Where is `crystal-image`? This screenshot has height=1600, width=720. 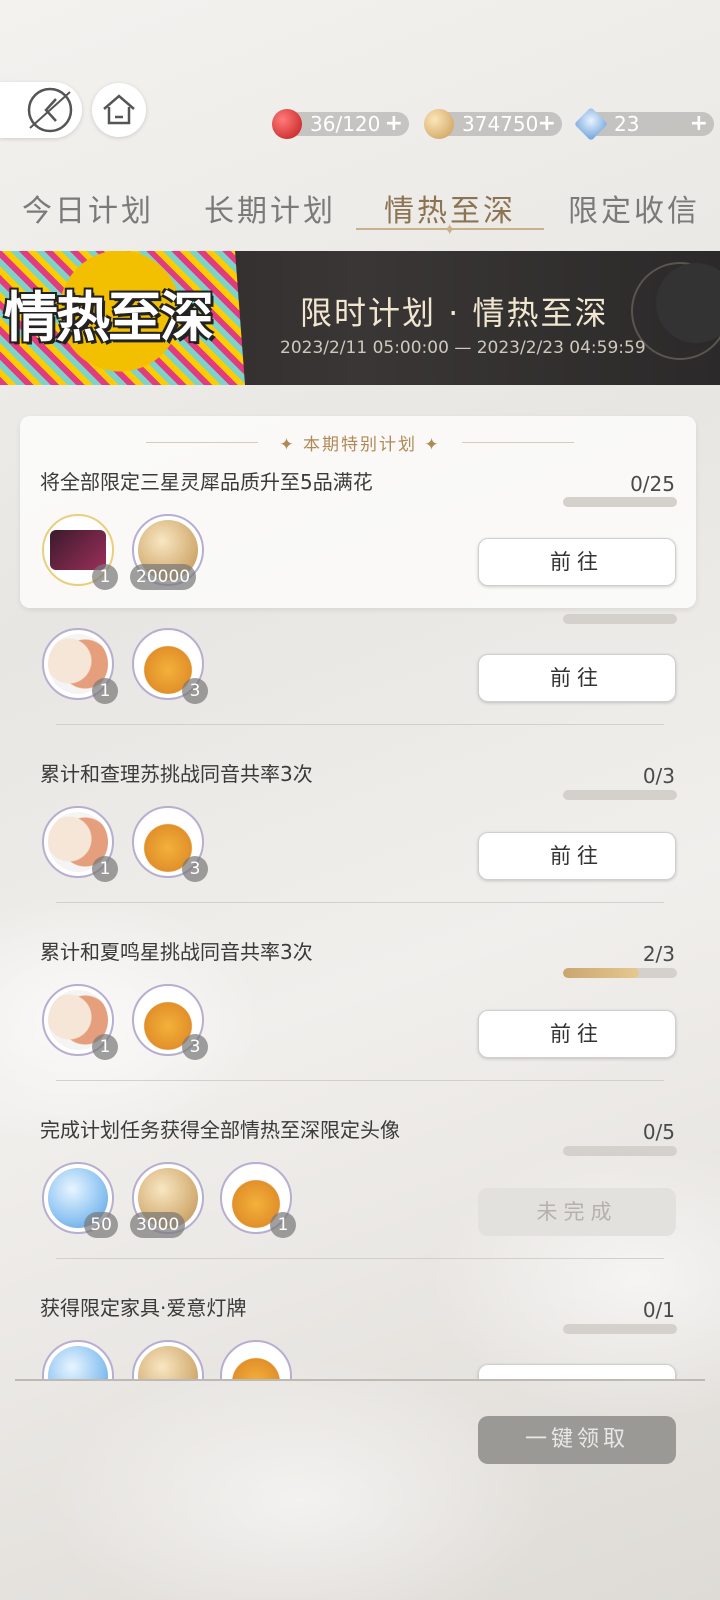 crystal-image is located at coordinates (78, 1362).